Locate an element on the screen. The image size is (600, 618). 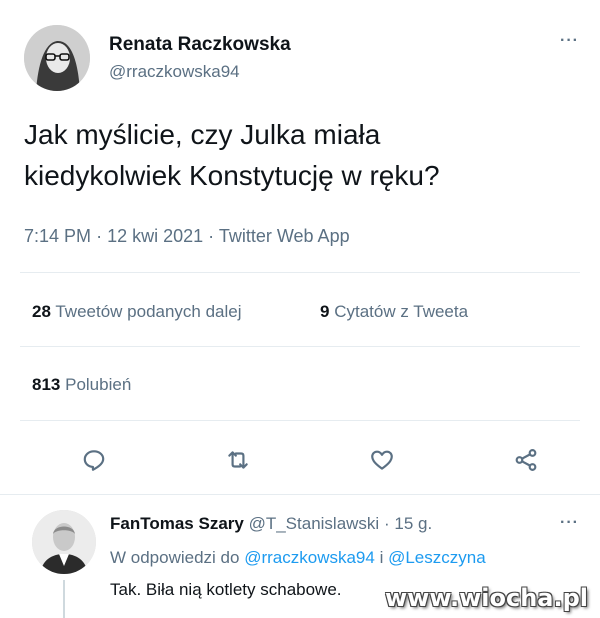
likes-count: 813 is located at coordinates (46, 384).